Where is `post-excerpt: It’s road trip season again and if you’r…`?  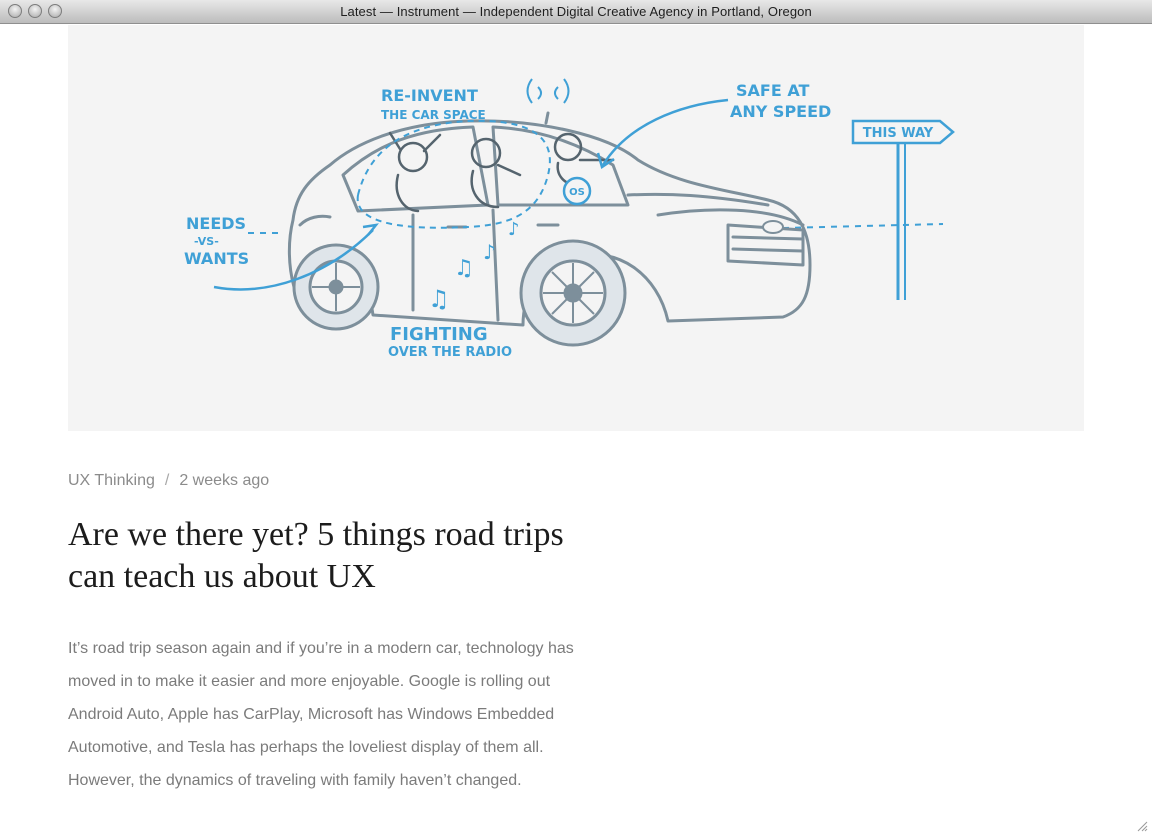 post-excerpt: It’s road trip season again and if you’r… is located at coordinates (321, 714).